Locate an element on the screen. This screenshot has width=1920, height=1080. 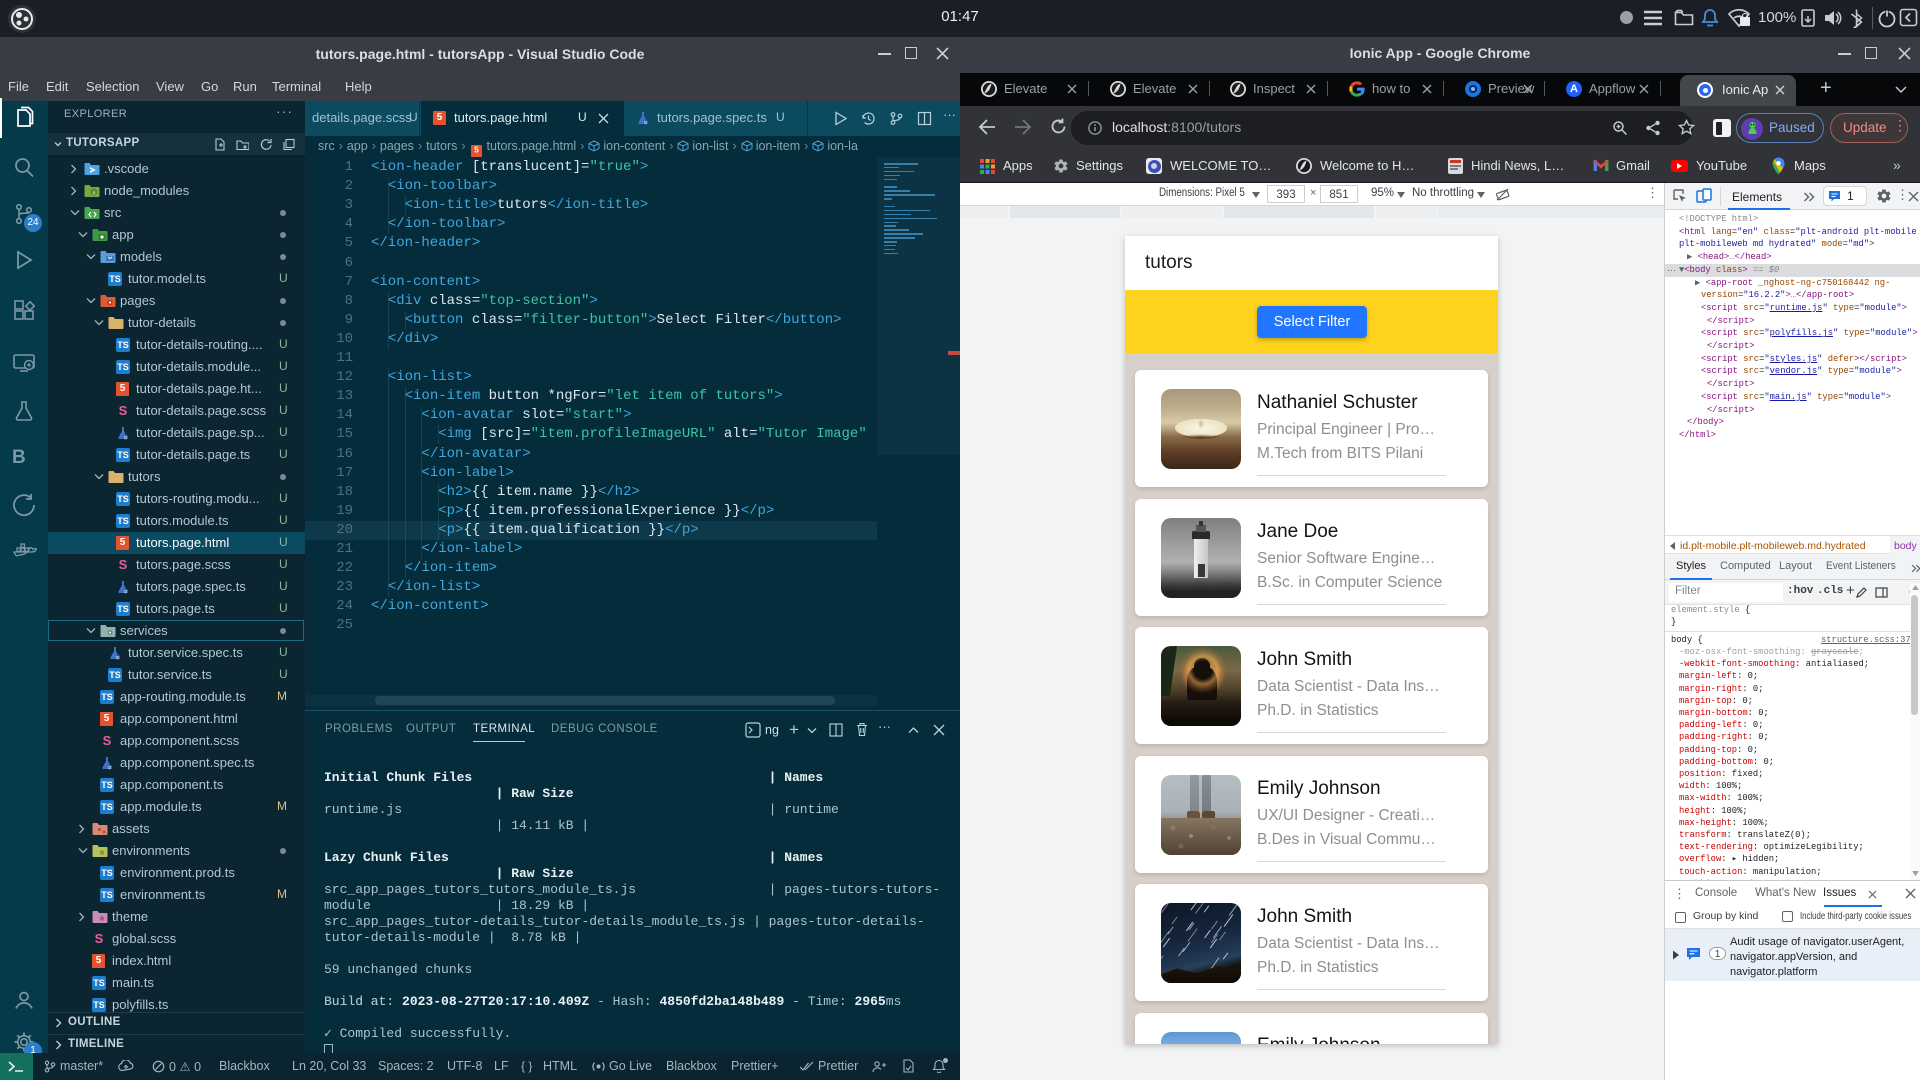
svg-text: n is located at coordinates (94, 193).